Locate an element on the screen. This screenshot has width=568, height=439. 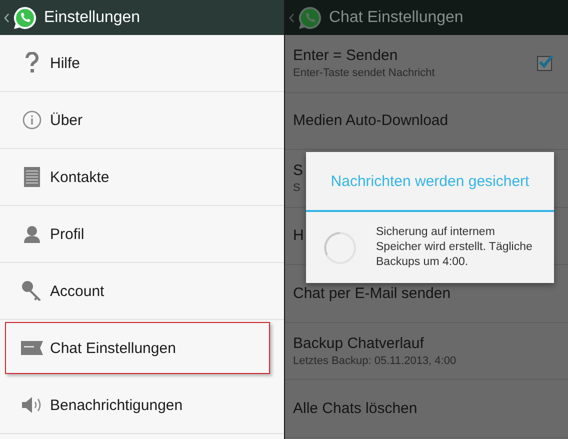
dialog-message: Sicherung auf internem Speicher wird erstellt. Tägliche Backups um 4:00. is located at coordinates (455, 247).